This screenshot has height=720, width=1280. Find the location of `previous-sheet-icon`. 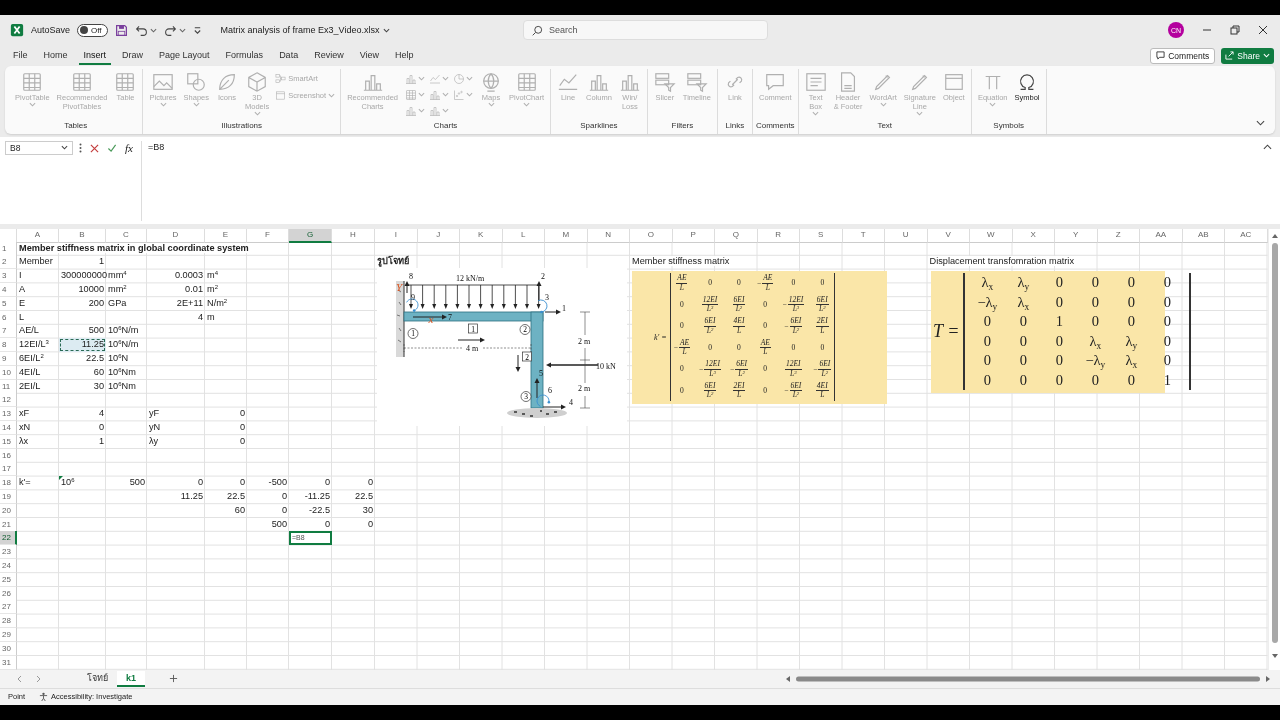

previous-sheet-icon is located at coordinates (19, 678).